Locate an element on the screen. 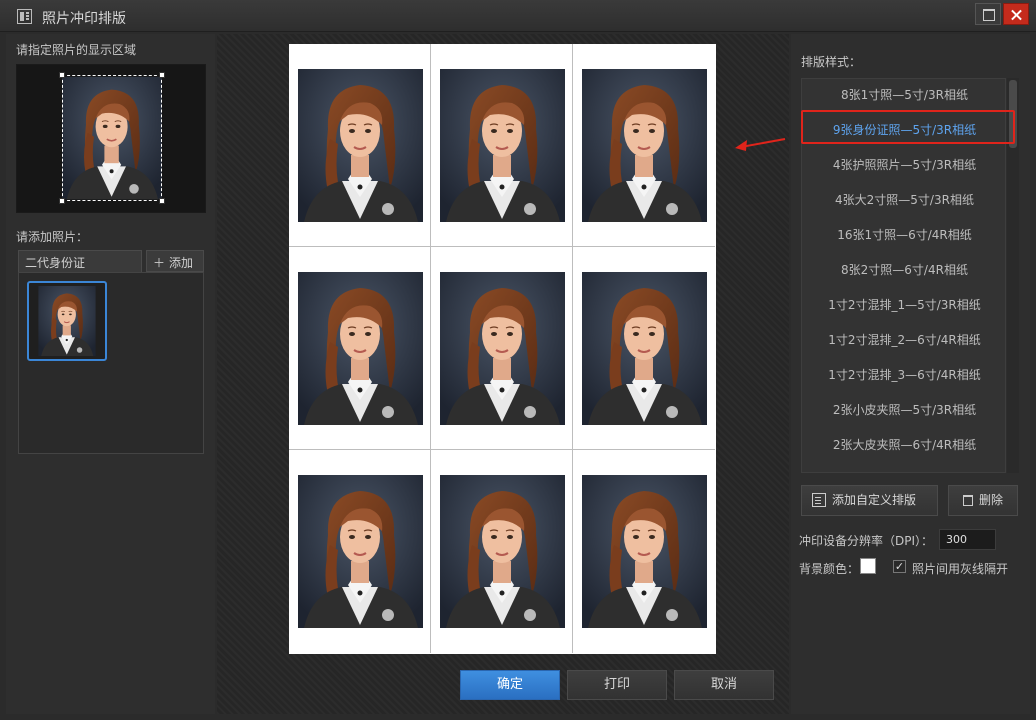 The height and width of the screenshot is (720, 1036). tab-id-card: 二代身份证 is located at coordinates (80, 261).